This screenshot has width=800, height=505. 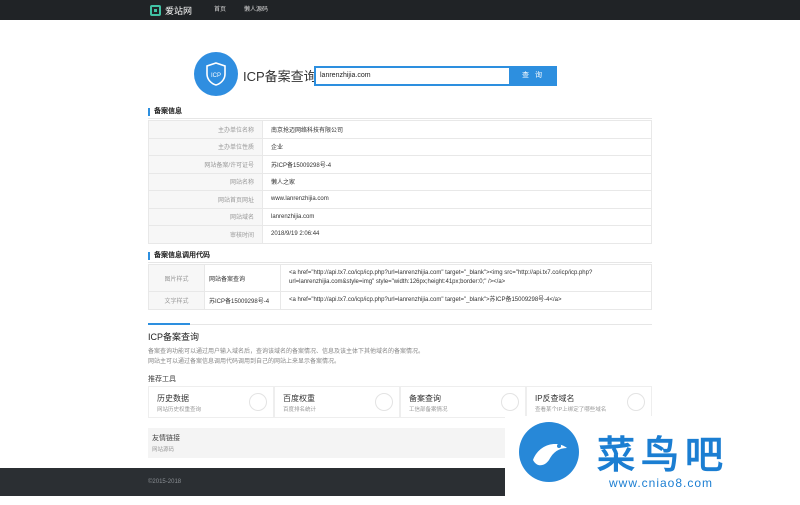 I want to click on tool-card-baidu: 百度权重 百度排名统计, so click(x=337, y=402).